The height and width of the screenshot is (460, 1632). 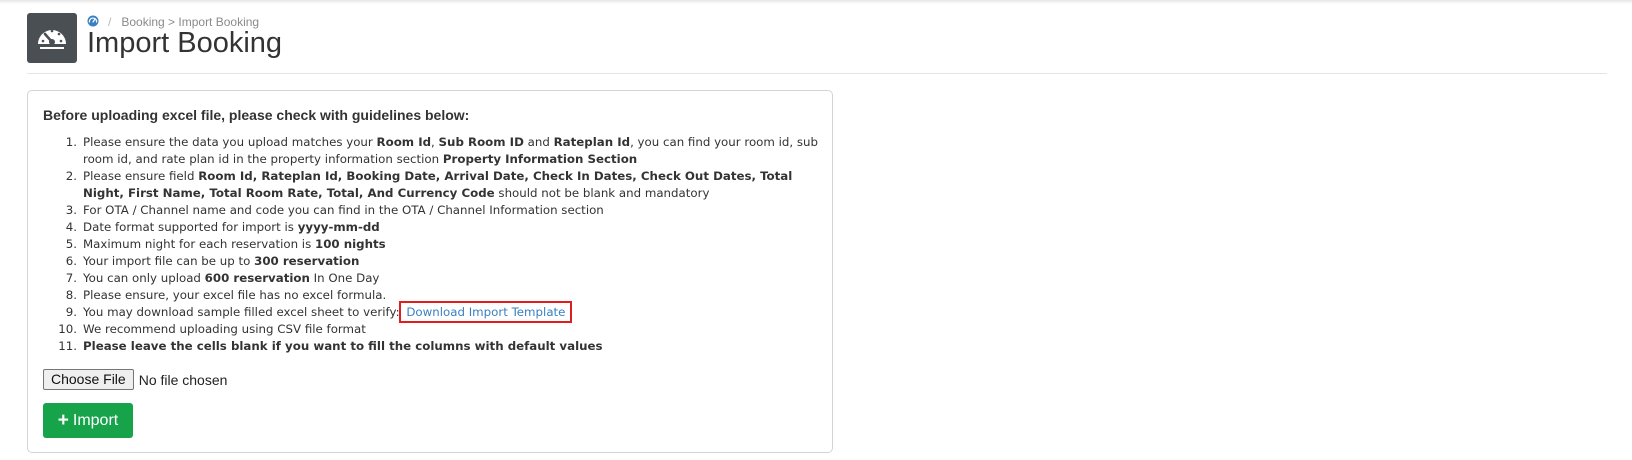 What do you see at coordinates (144, 278) in the screenshot?
I see `guideline-text: You can only upload` at bounding box center [144, 278].